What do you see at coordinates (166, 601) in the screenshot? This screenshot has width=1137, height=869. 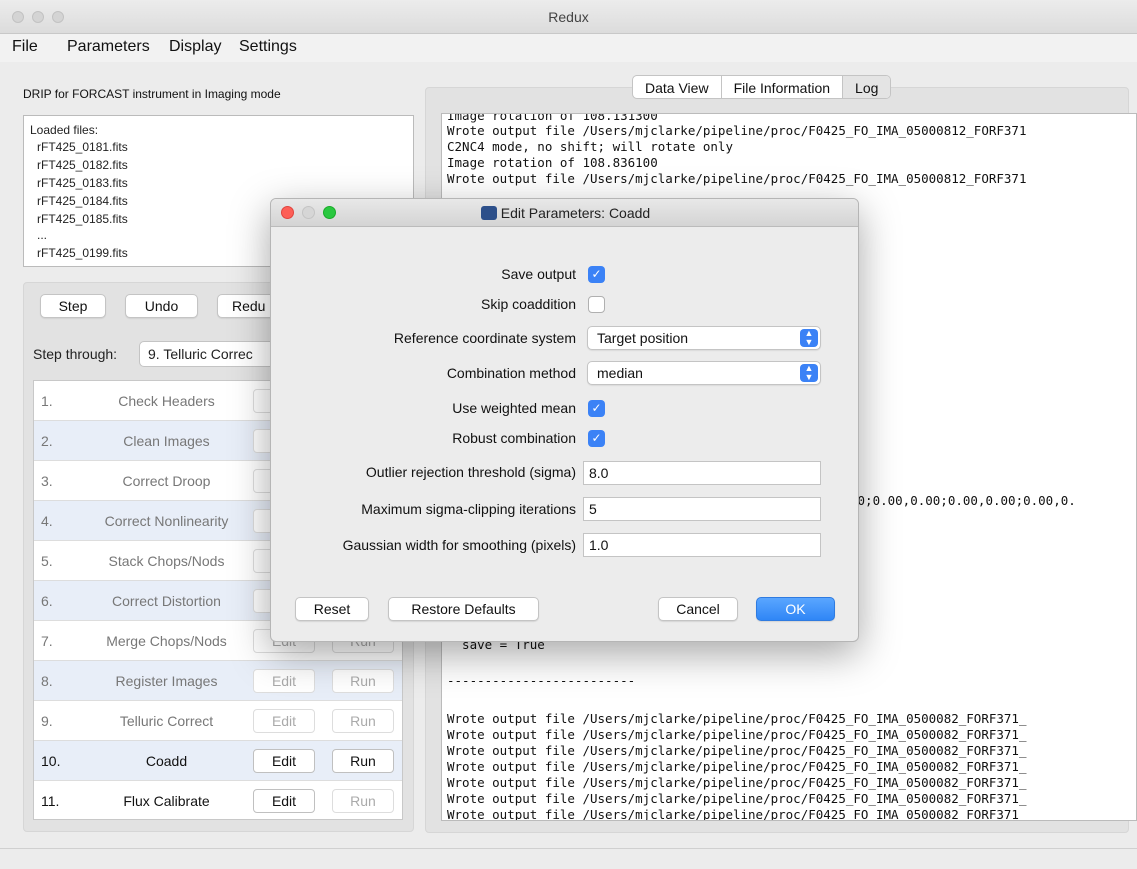 I see `step-name: Correct Distortion` at bounding box center [166, 601].